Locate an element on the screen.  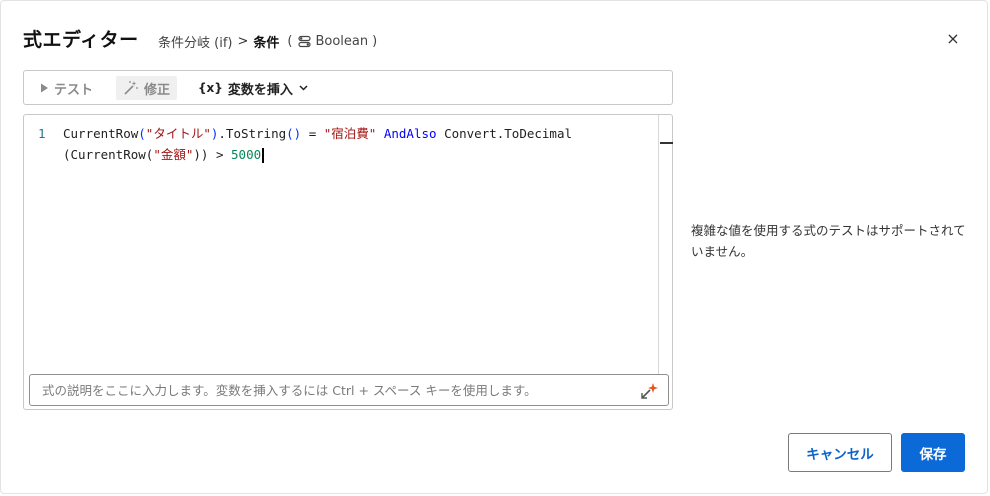
scrollbar-position-marker is located at coordinates (666, 143).